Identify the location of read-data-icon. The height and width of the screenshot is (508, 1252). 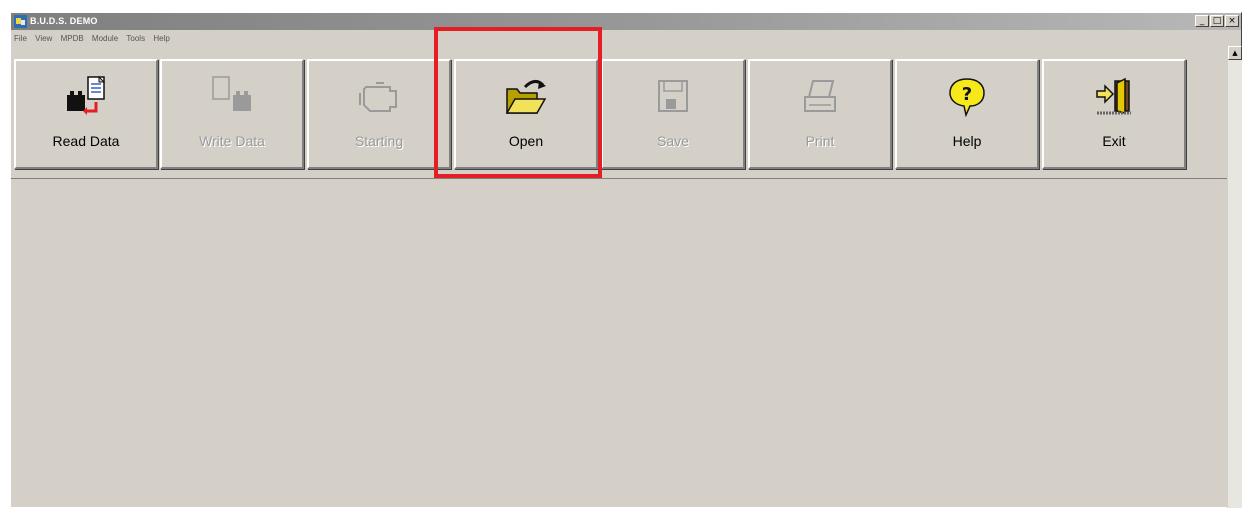
(86, 95).